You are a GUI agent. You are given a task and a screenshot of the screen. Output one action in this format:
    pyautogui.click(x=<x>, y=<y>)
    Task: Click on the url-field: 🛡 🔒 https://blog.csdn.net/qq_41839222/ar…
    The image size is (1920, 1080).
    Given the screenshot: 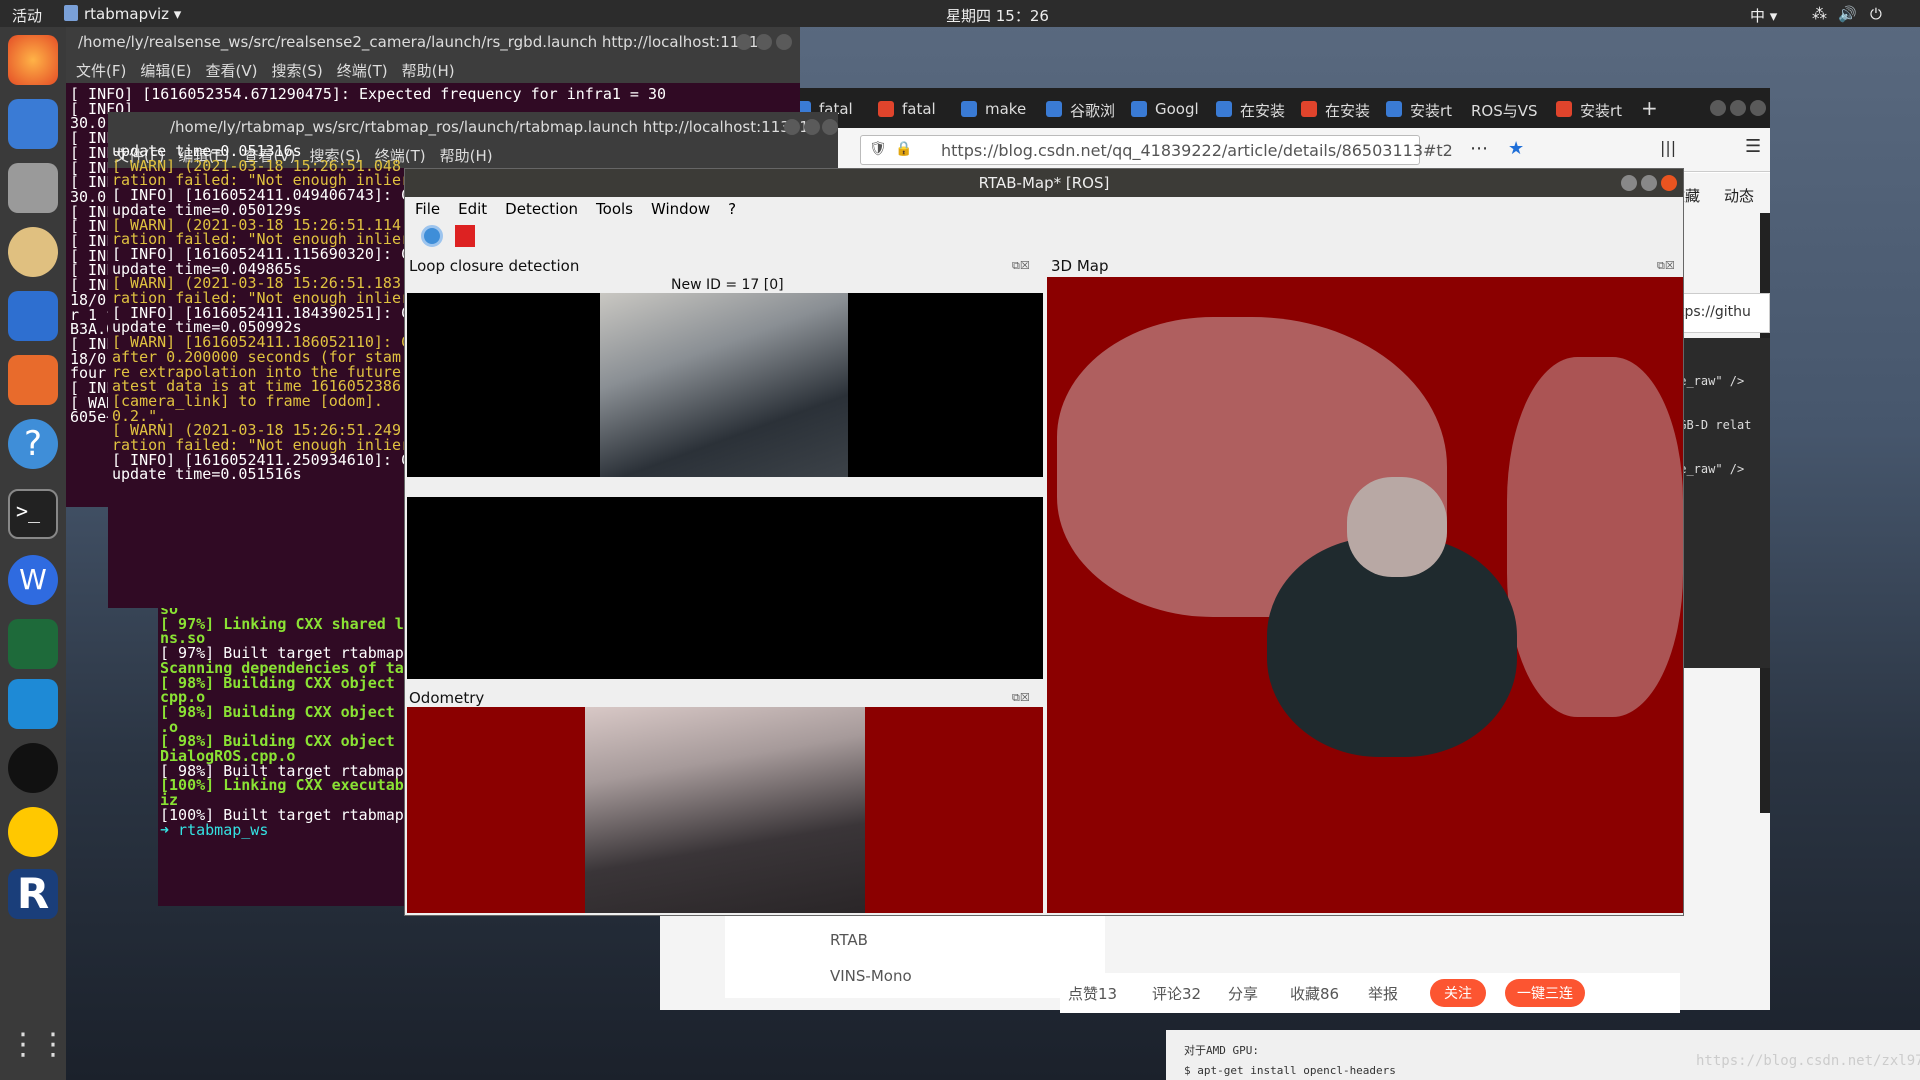 What is the action you would take?
    pyautogui.click(x=1156, y=150)
    